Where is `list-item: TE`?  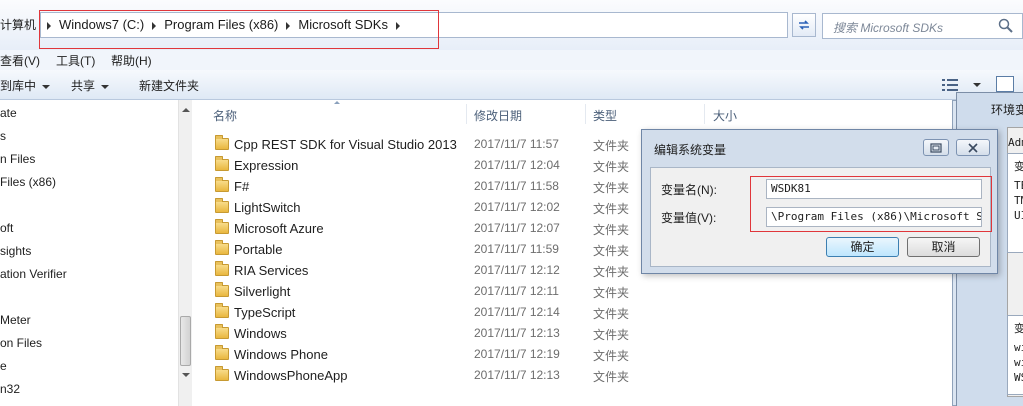
list-item: TE is located at coordinates (1018, 185).